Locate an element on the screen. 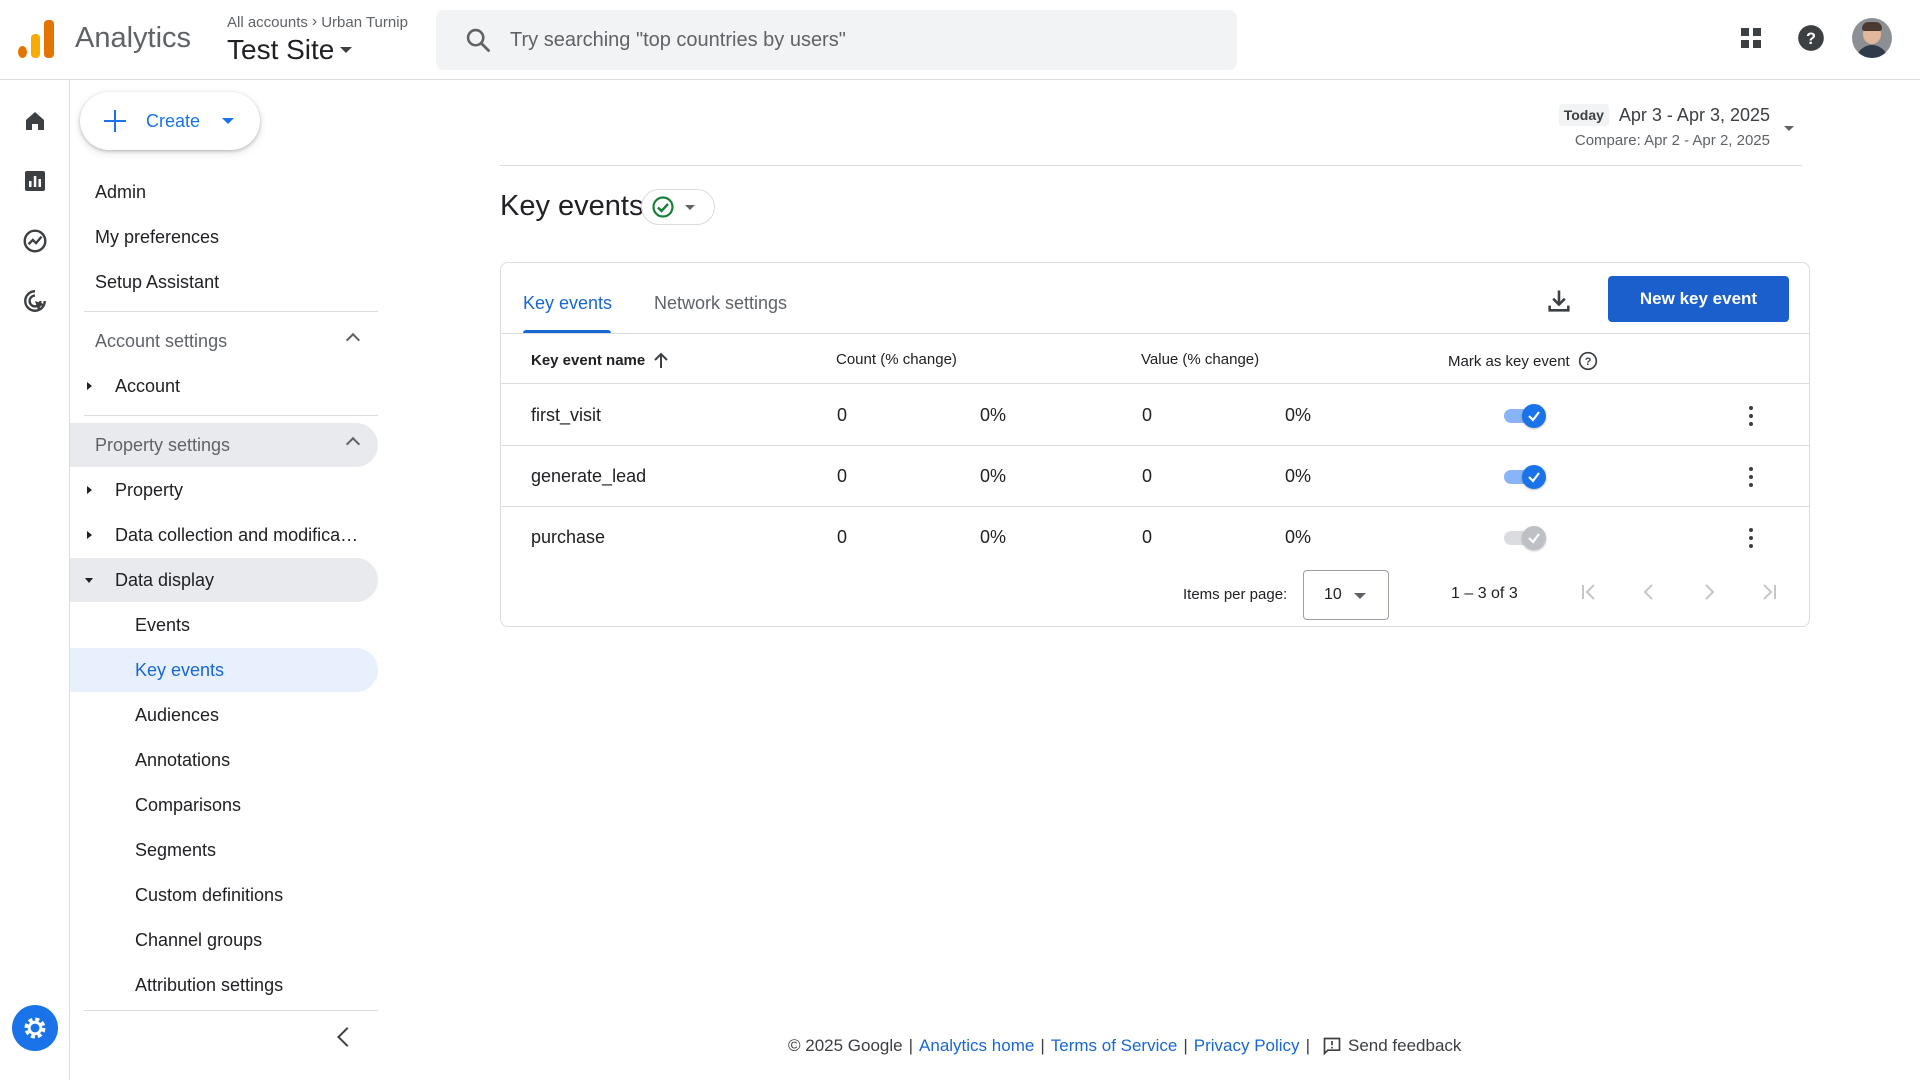 This screenshot has height=1080, width=1920. column-header-mark-as-key: Mark as key event ? is located at coordinates (1523, 361).